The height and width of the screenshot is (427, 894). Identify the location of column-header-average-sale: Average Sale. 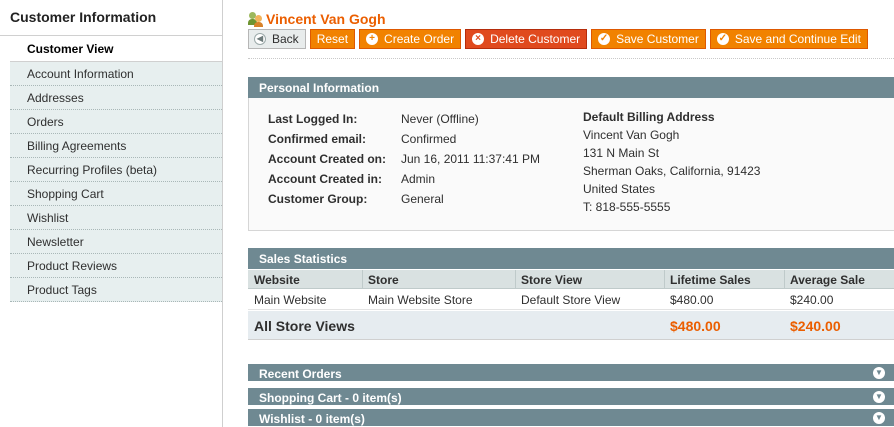
(827, 280).